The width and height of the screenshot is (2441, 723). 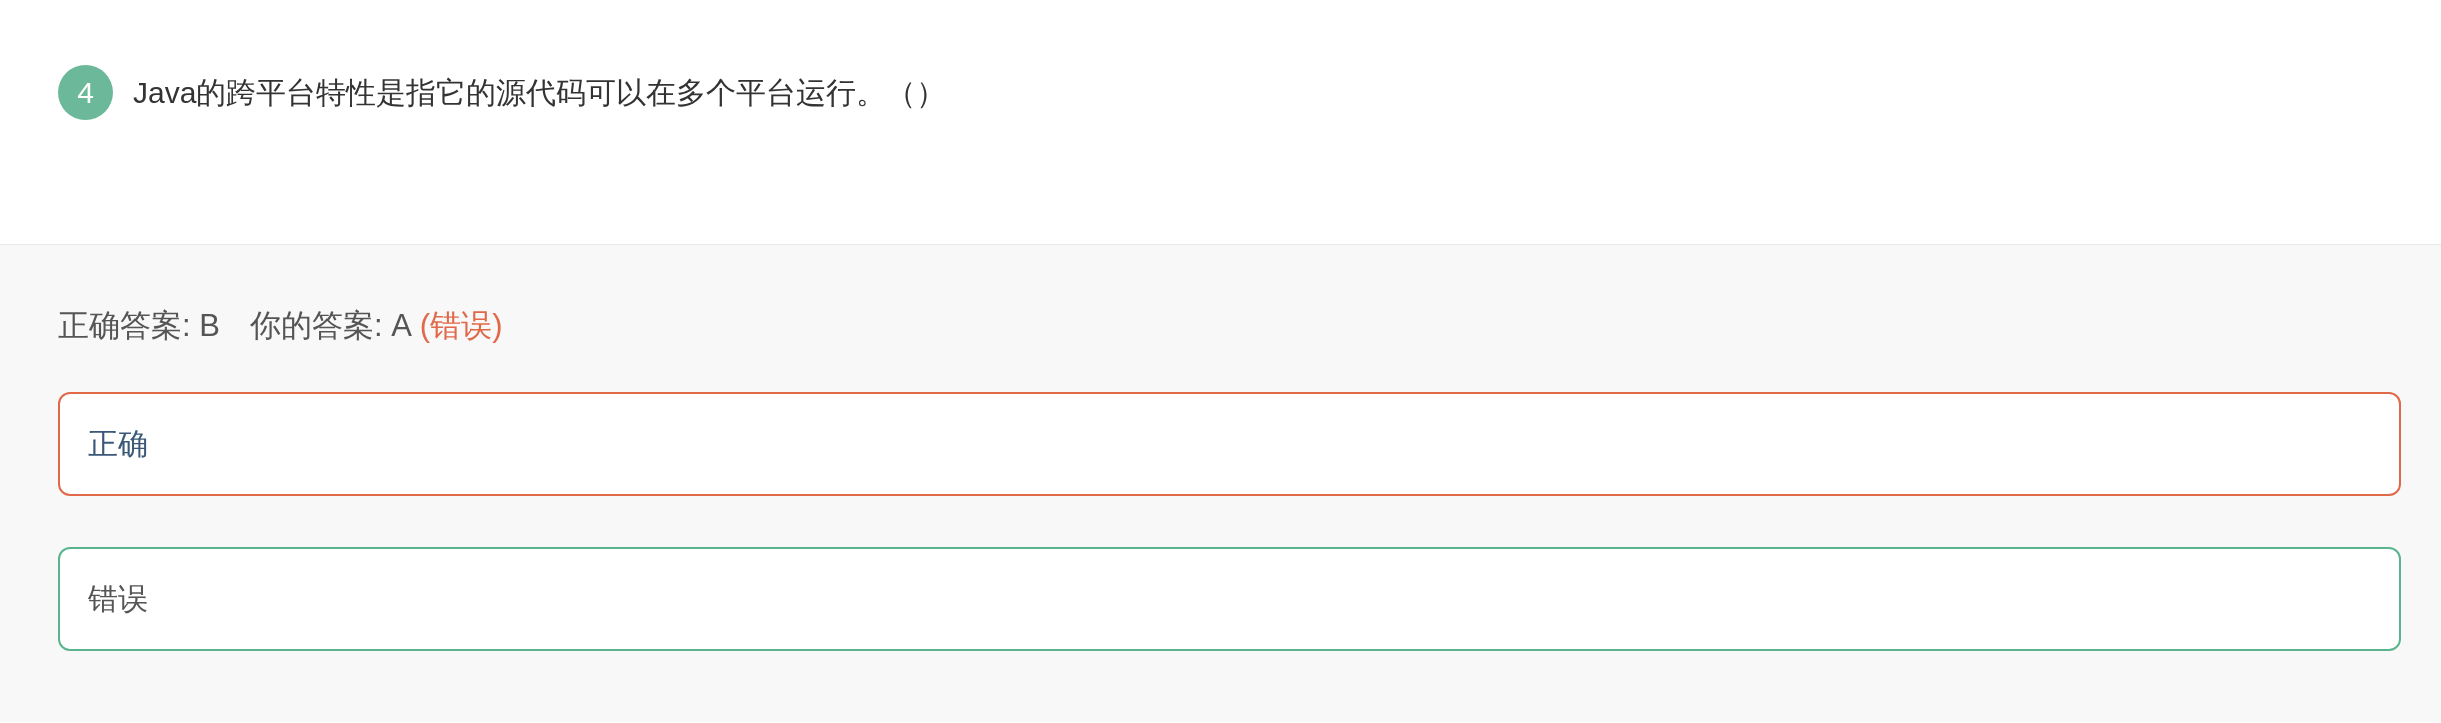 I want to click on question-text: Java的跨平台特性是指它的源代码可以在多个平台运行。（）, so click(x=540, y=93).